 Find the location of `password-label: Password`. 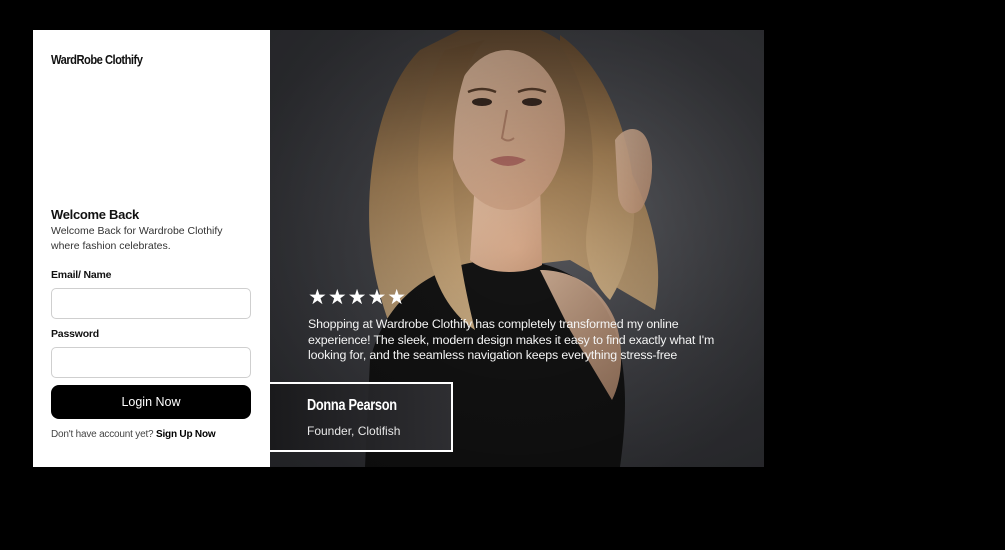

password-label: Password is located at coordinates (75, 334).